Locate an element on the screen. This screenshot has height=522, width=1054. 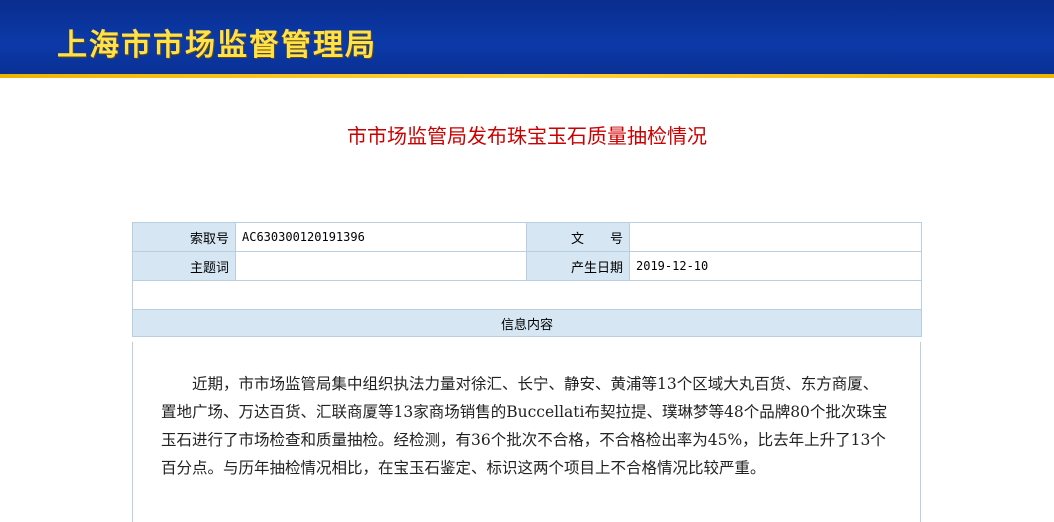
date-value: 2019-12-10 is located at coordinates (775, 266).